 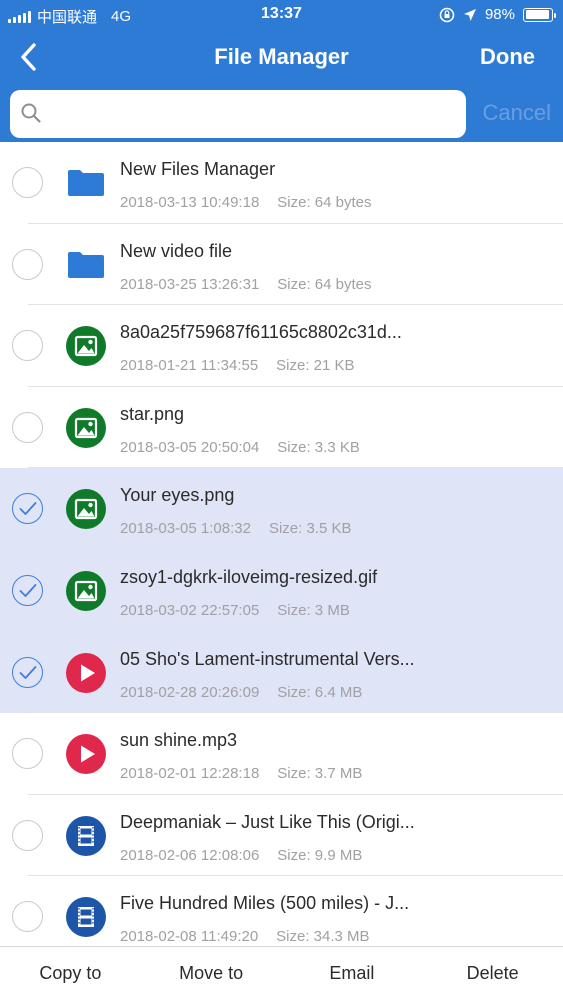 I want to click on file-meta: 2018-03-05 20:50:04 Size: 3.3 KB, so click(x=240, y=447).